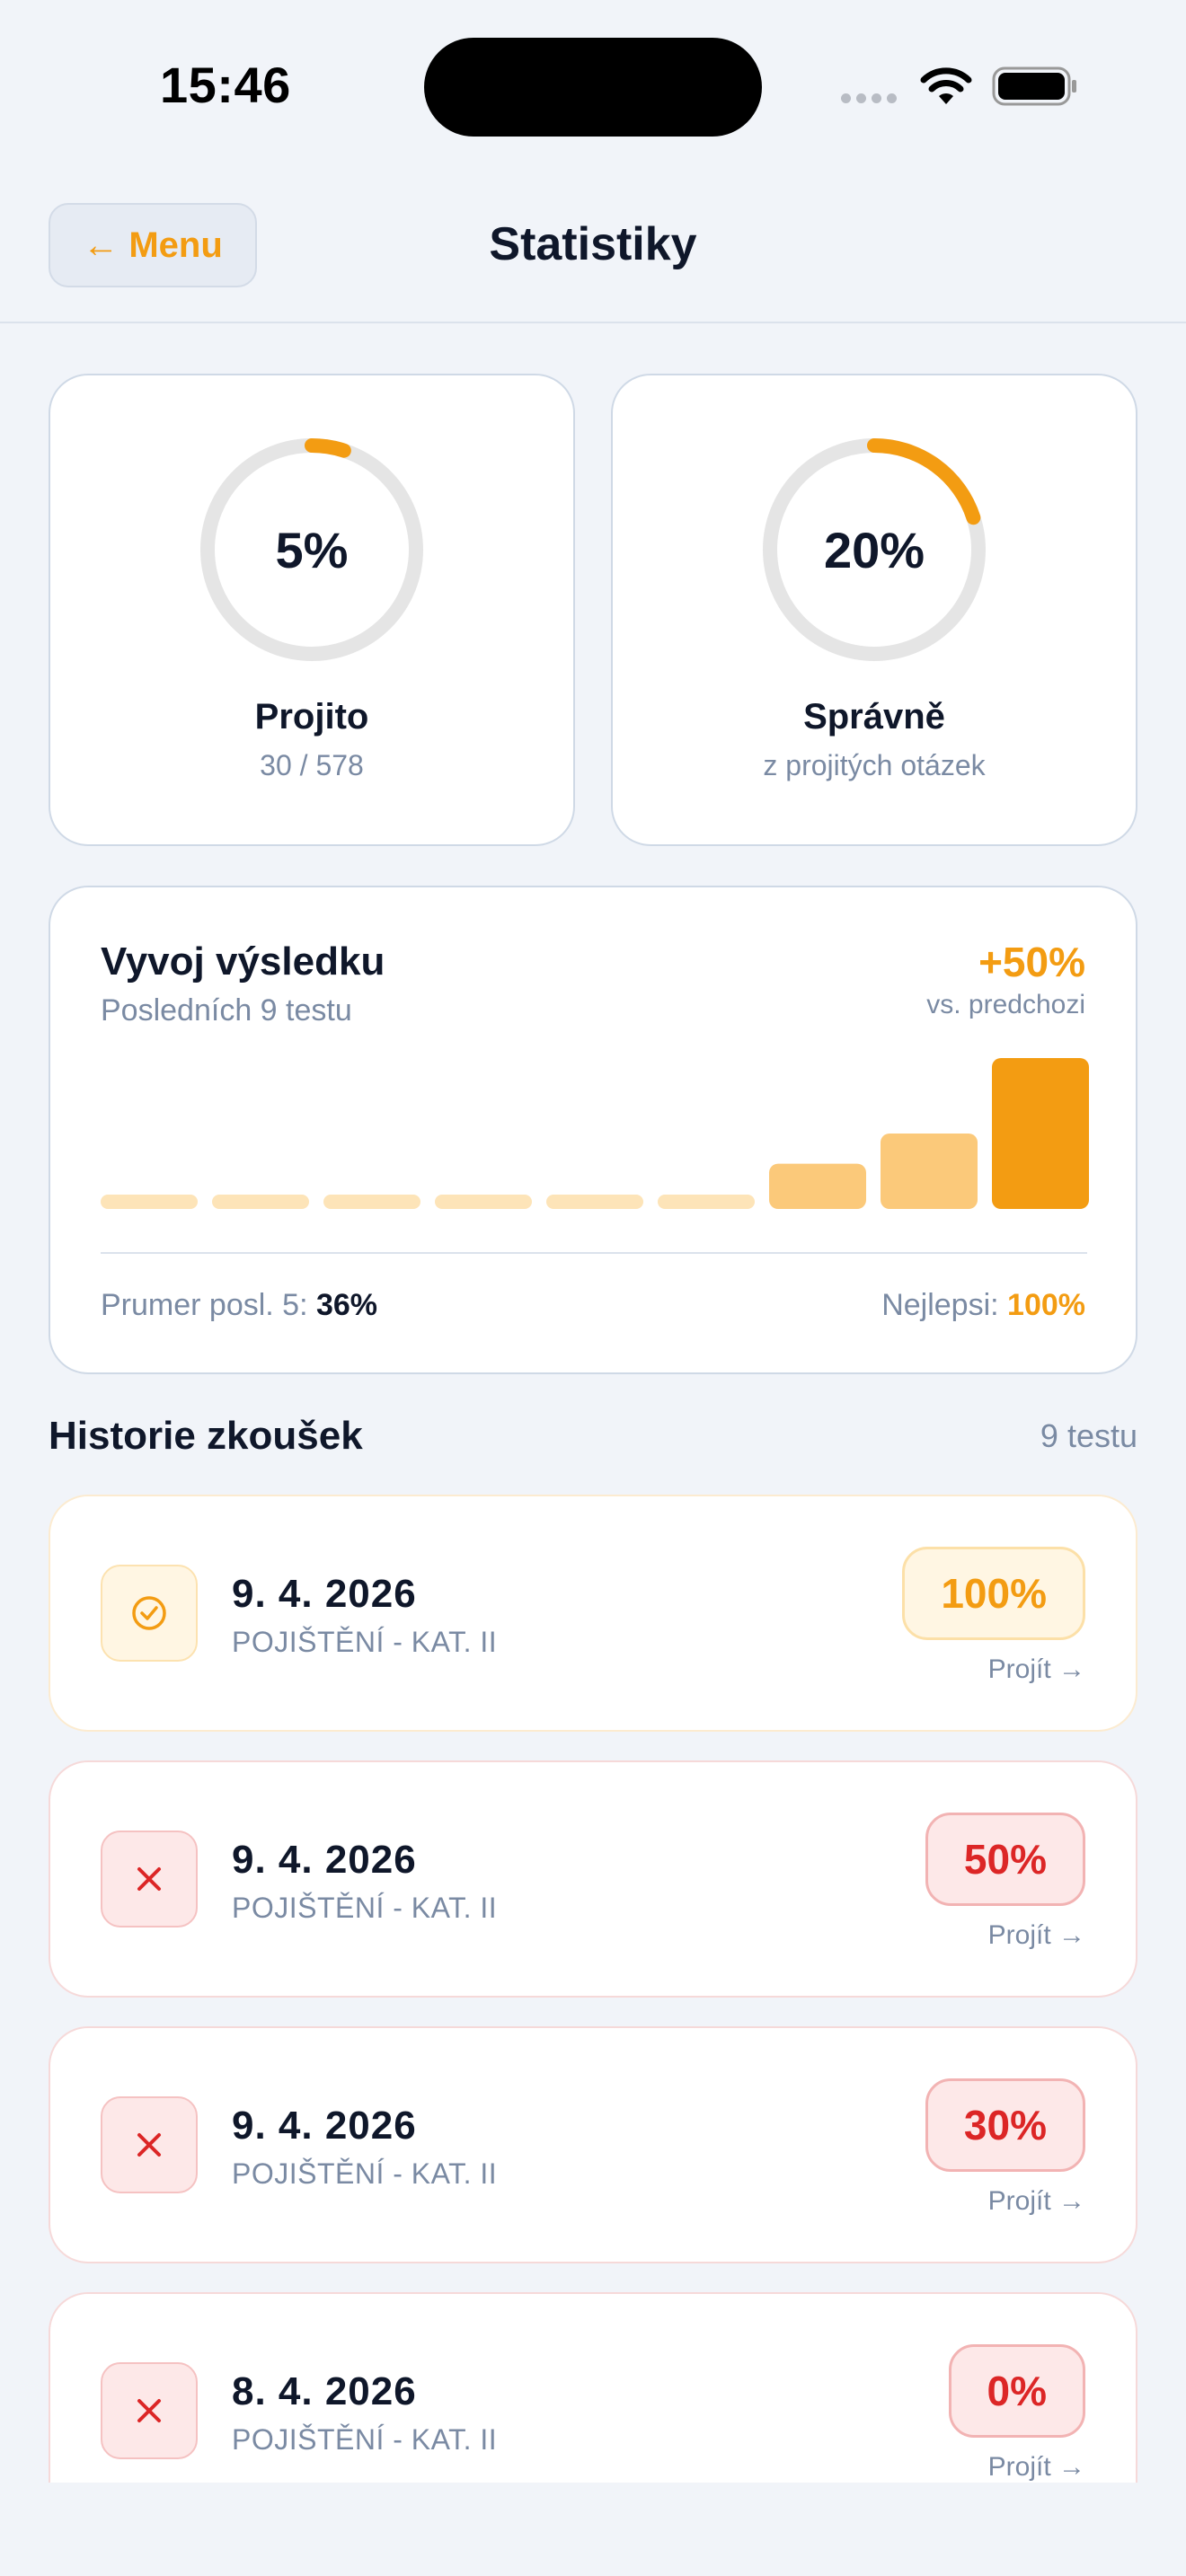  I want to click on correct-card: 20% Správně z projitých otázek, so click(874, 610).